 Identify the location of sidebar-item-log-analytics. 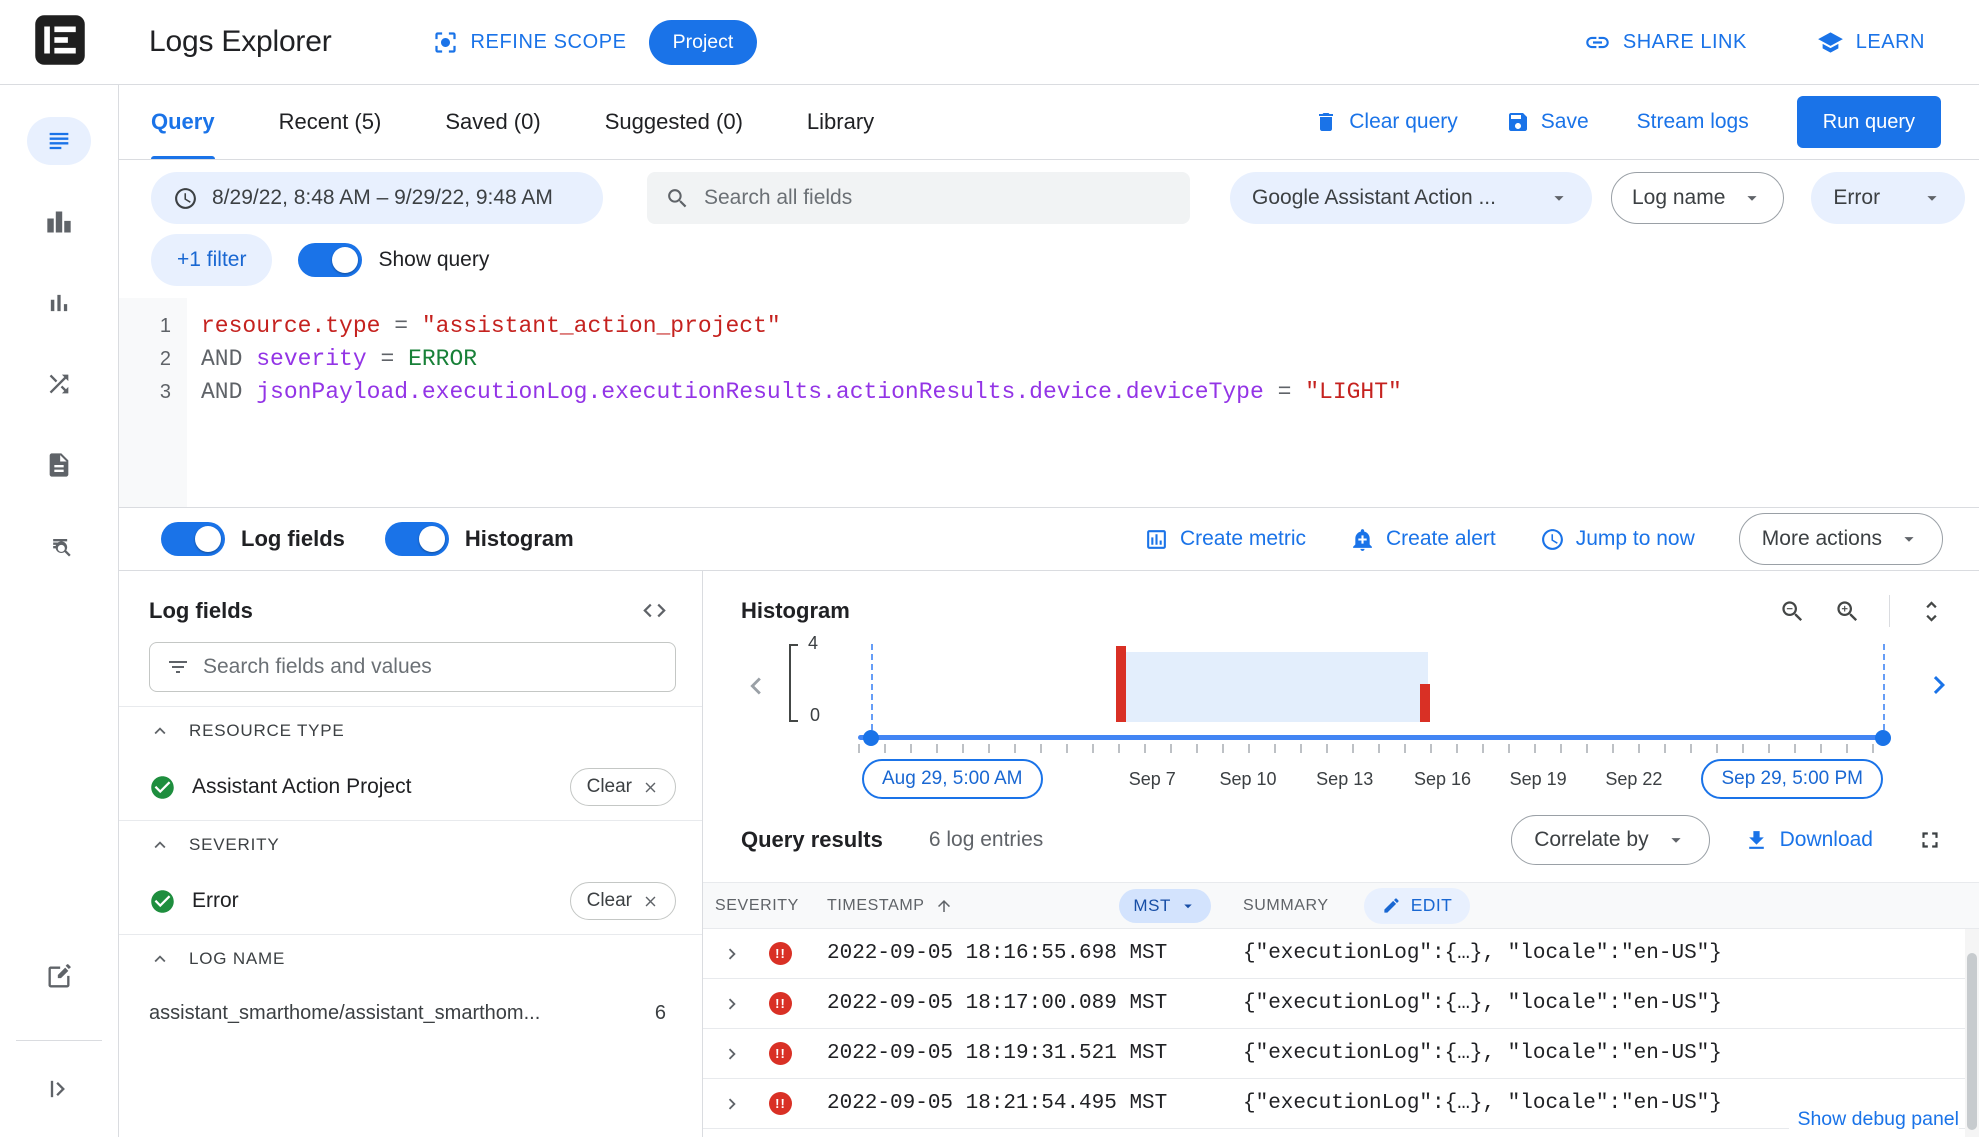
(59, 546).